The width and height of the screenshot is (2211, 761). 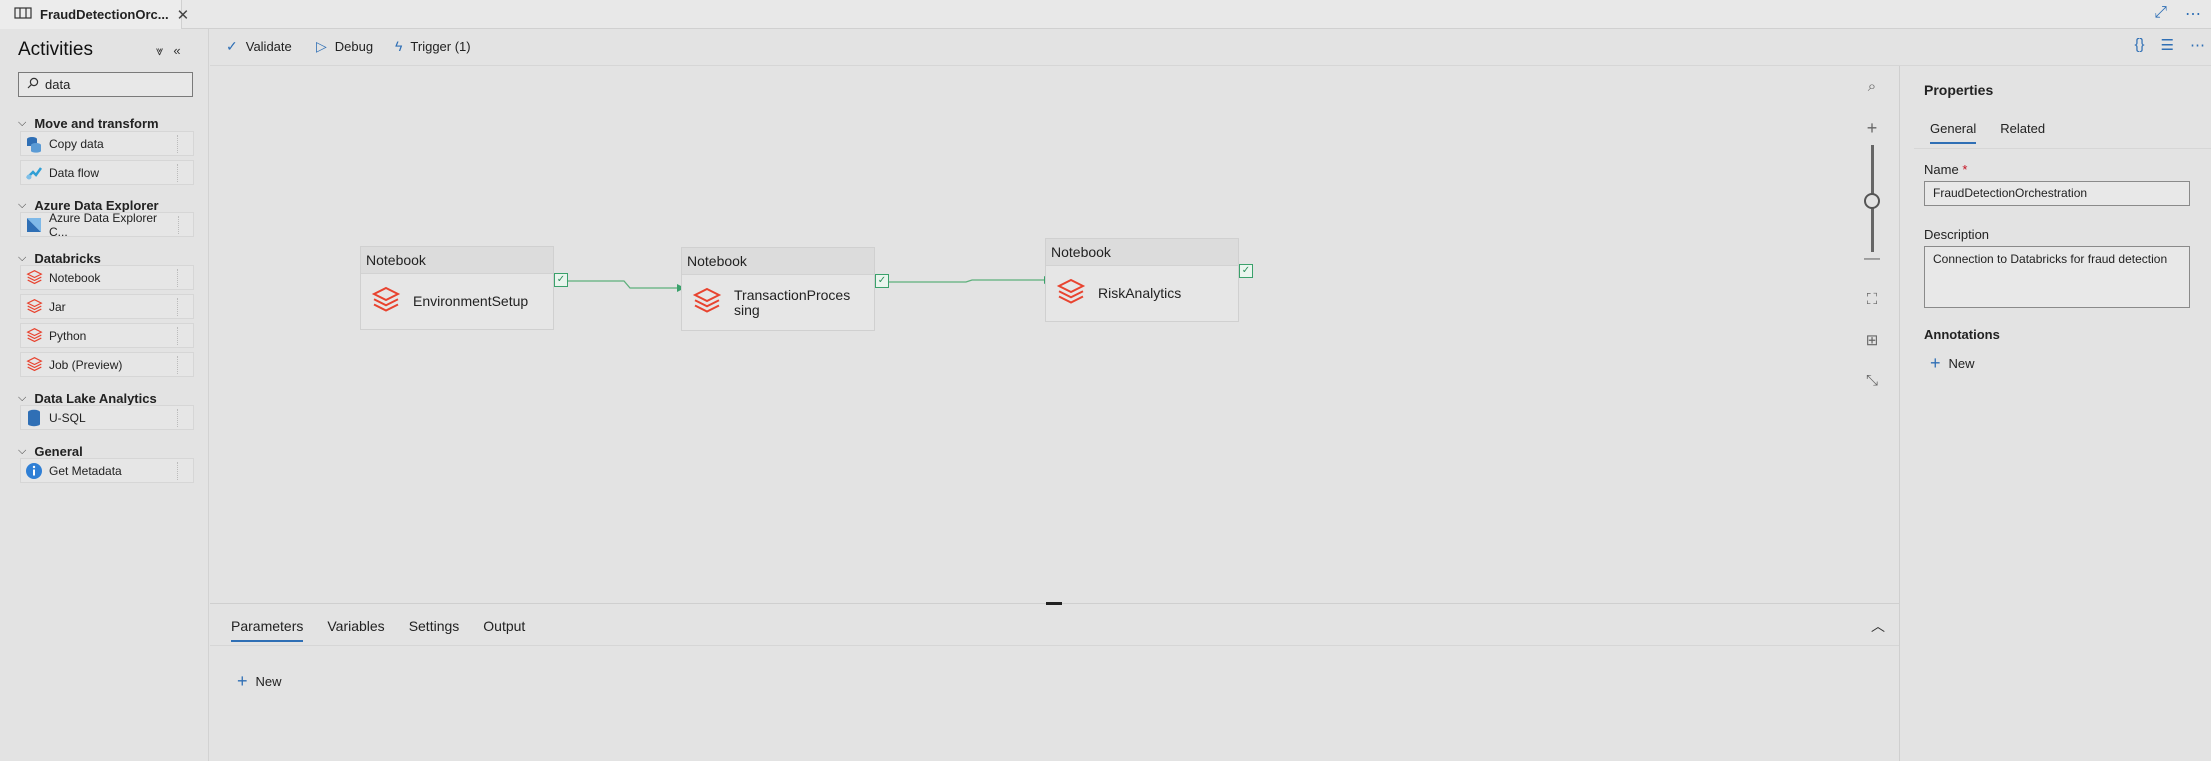 What do you see at coordinates (1872, 242) in the screenshot?
I see `zoom-controls: ⌕ + — ⛶ ⊞ ⤡` at bounding box center [1872, 242].